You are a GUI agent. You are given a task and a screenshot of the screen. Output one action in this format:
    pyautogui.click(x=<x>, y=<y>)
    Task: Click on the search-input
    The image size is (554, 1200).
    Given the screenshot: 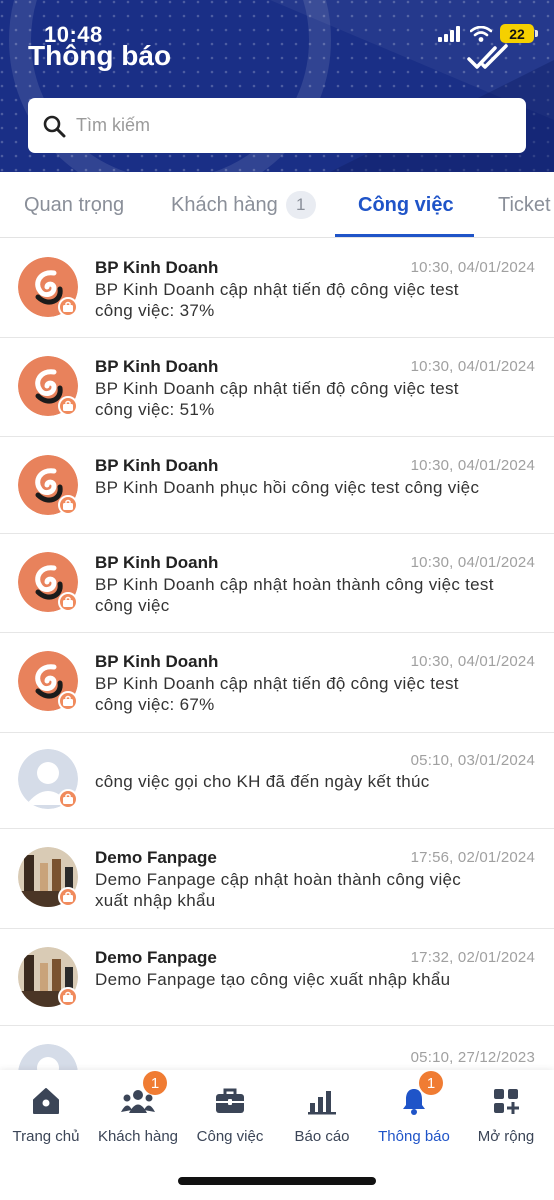 What is the action you would take?
    pyautogui.click(x=276, y=125)
    